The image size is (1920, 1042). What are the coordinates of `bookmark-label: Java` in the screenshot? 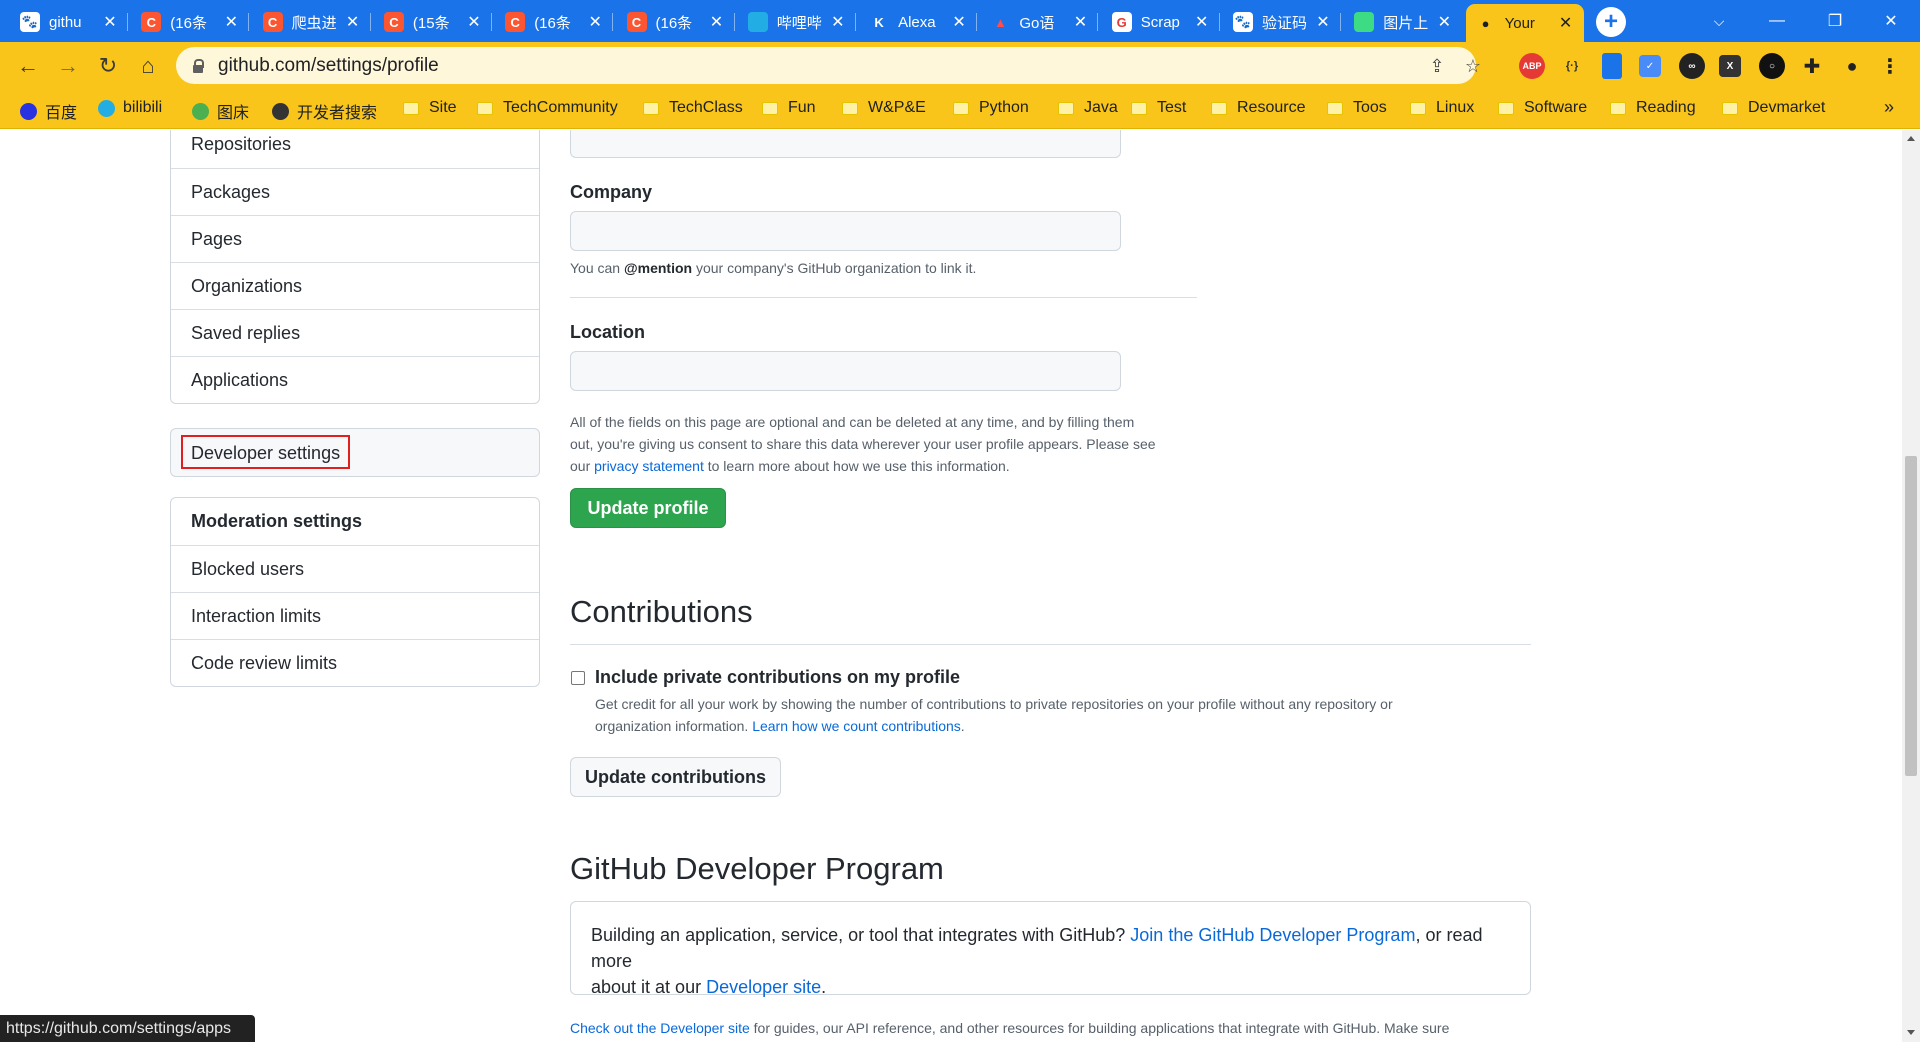 It's located at (1101, 108).